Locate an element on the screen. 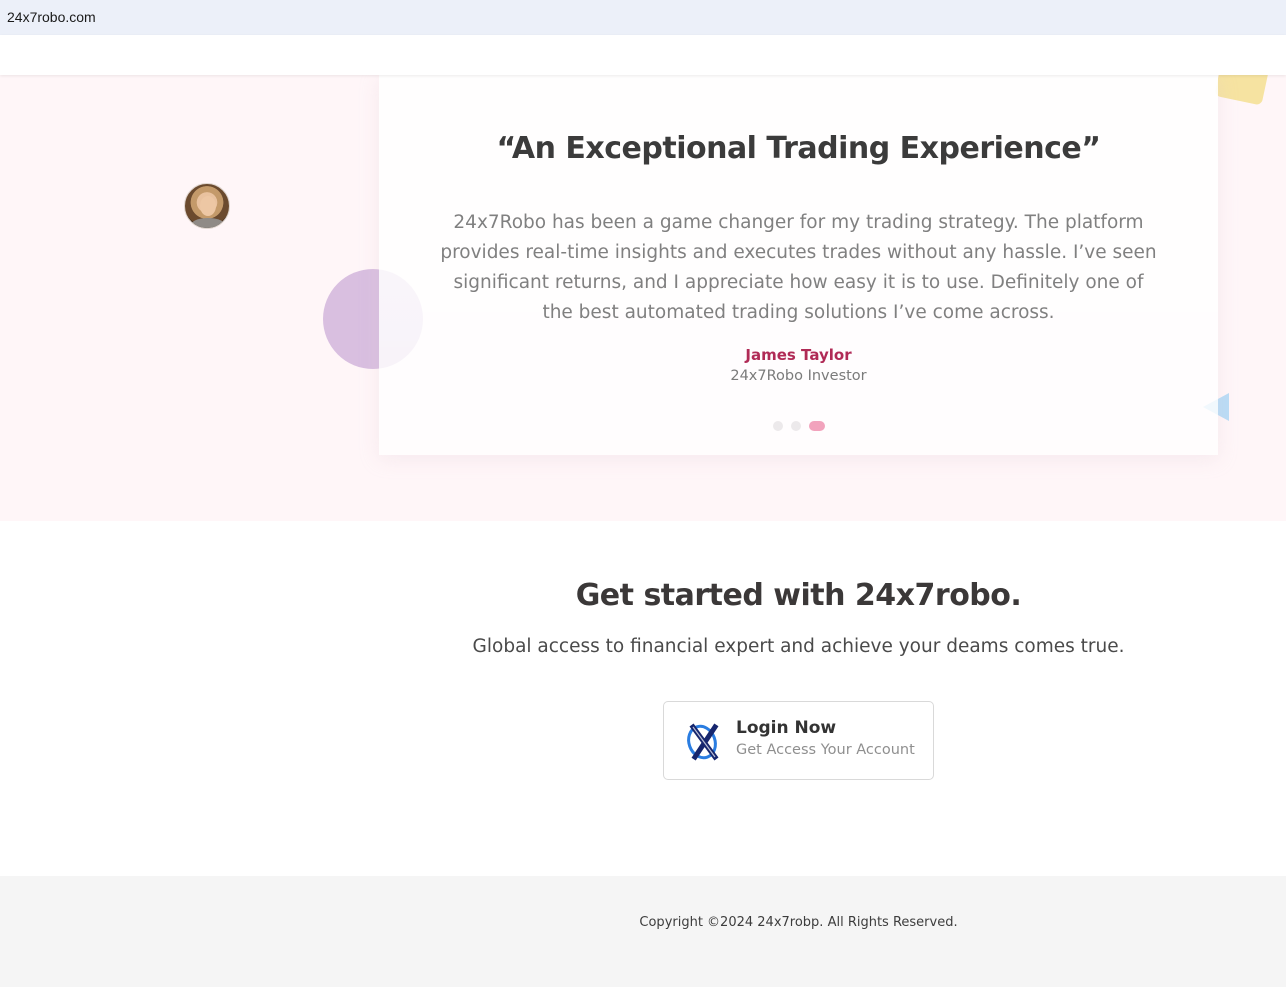 The width and height of the screenshot is (1286, 987). carousel-dots is located at coordinates (799, 425).